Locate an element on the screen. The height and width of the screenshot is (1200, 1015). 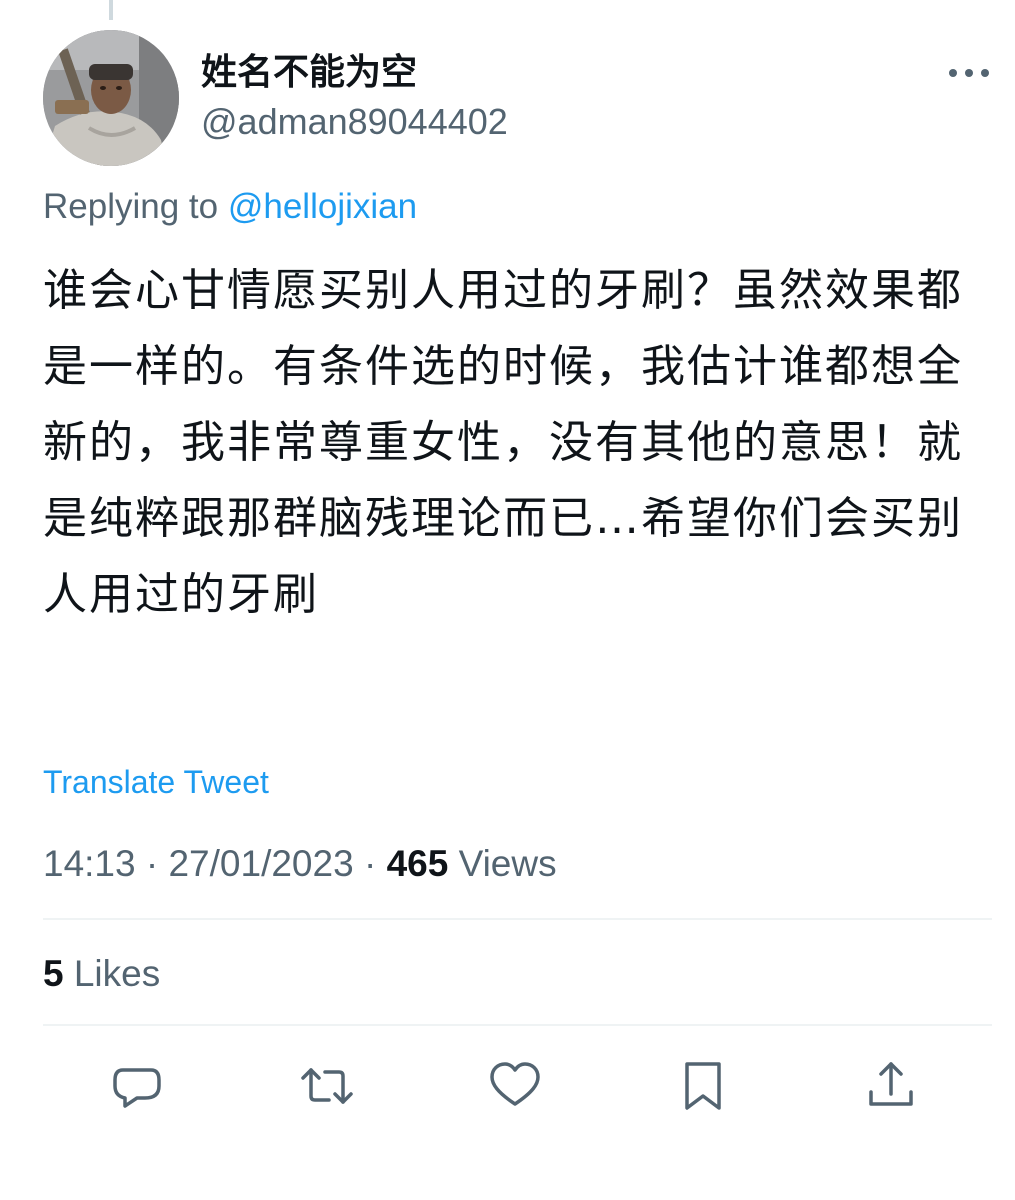
like-button is located at coordinates (515, 1086).